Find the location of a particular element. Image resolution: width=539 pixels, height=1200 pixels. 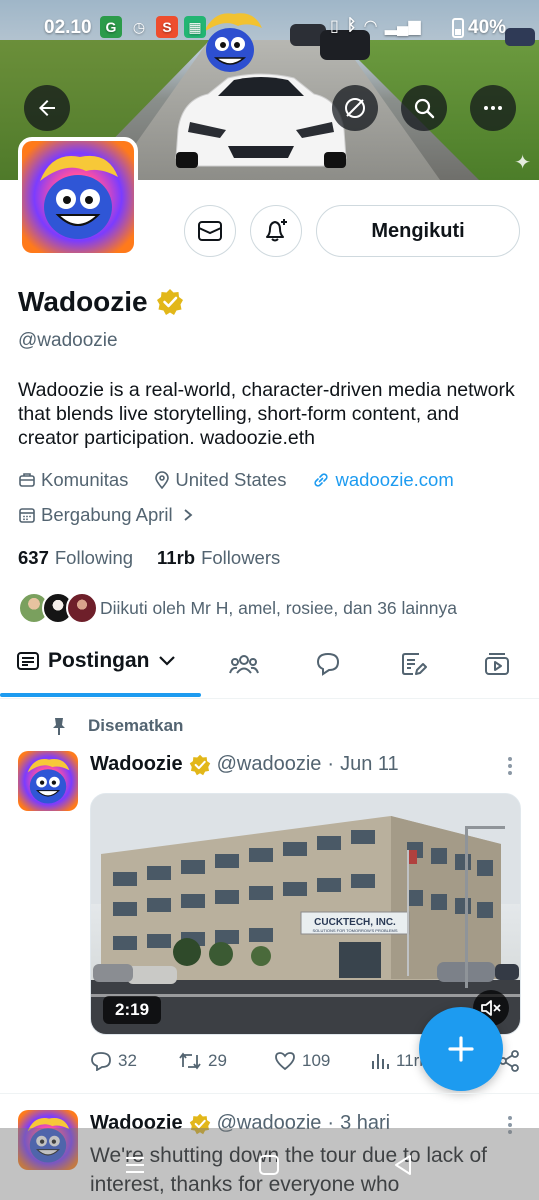

following-count: 637 is located at coordinates (33, 558).